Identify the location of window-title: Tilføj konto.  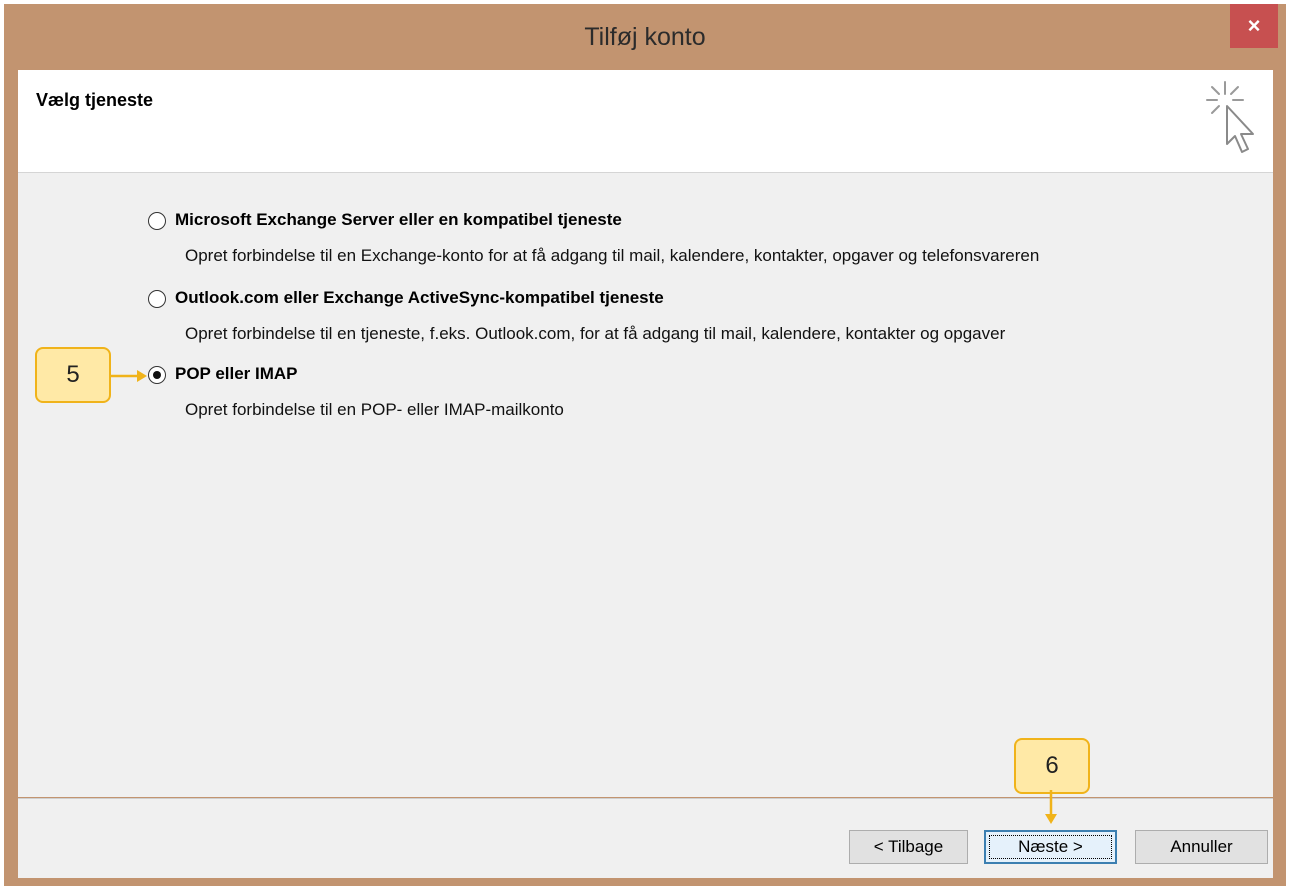
(645, 37).